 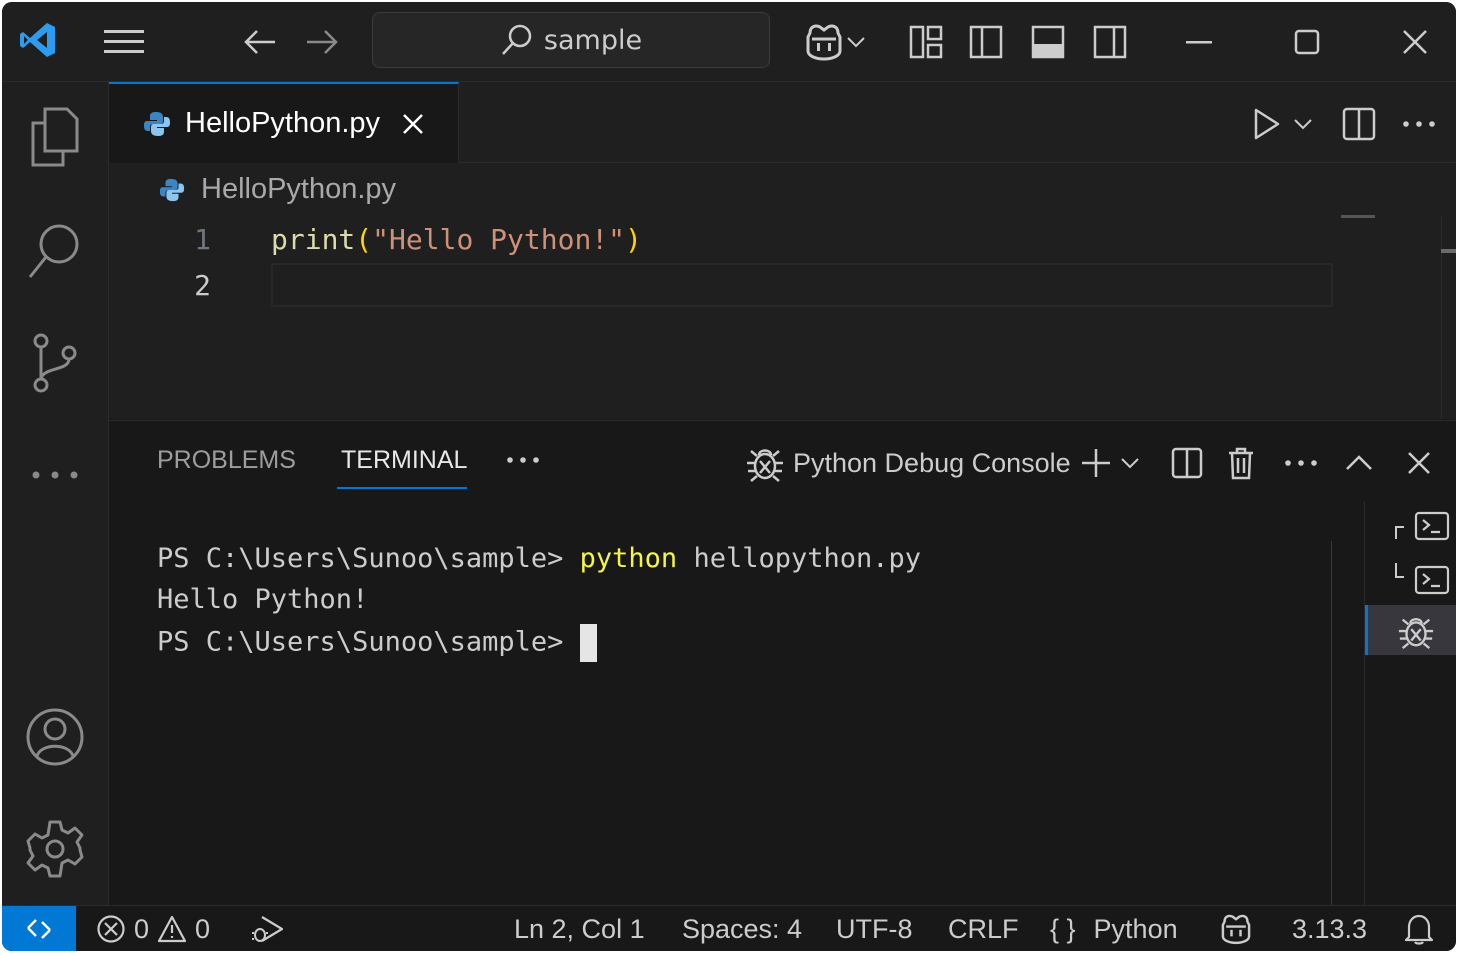 What do you see at coordinates (1329, 928) in the screenshot?
I see `python-interpreter: 3.13.3` at bounding box center [1329, 928].